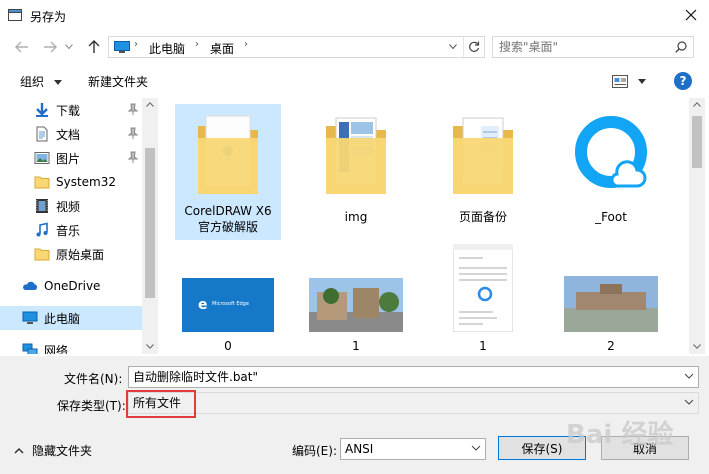 This screenshot has width=709, height=474. I want to click on close-icon, so click(690, 15).